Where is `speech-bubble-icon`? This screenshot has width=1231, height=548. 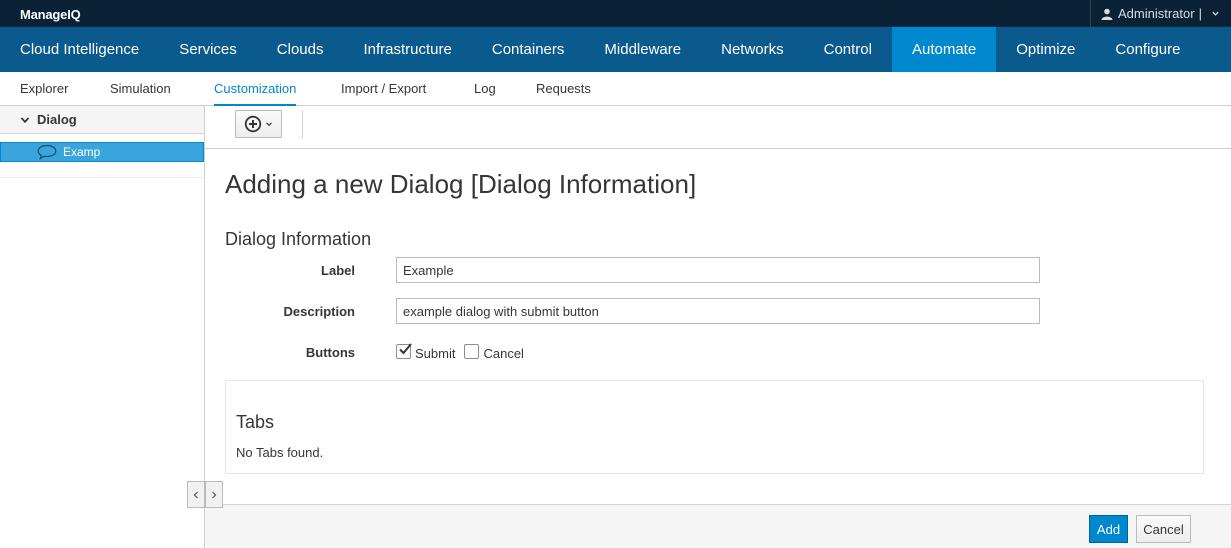
speech-bubble-icon is located at coordinates (47, 152).